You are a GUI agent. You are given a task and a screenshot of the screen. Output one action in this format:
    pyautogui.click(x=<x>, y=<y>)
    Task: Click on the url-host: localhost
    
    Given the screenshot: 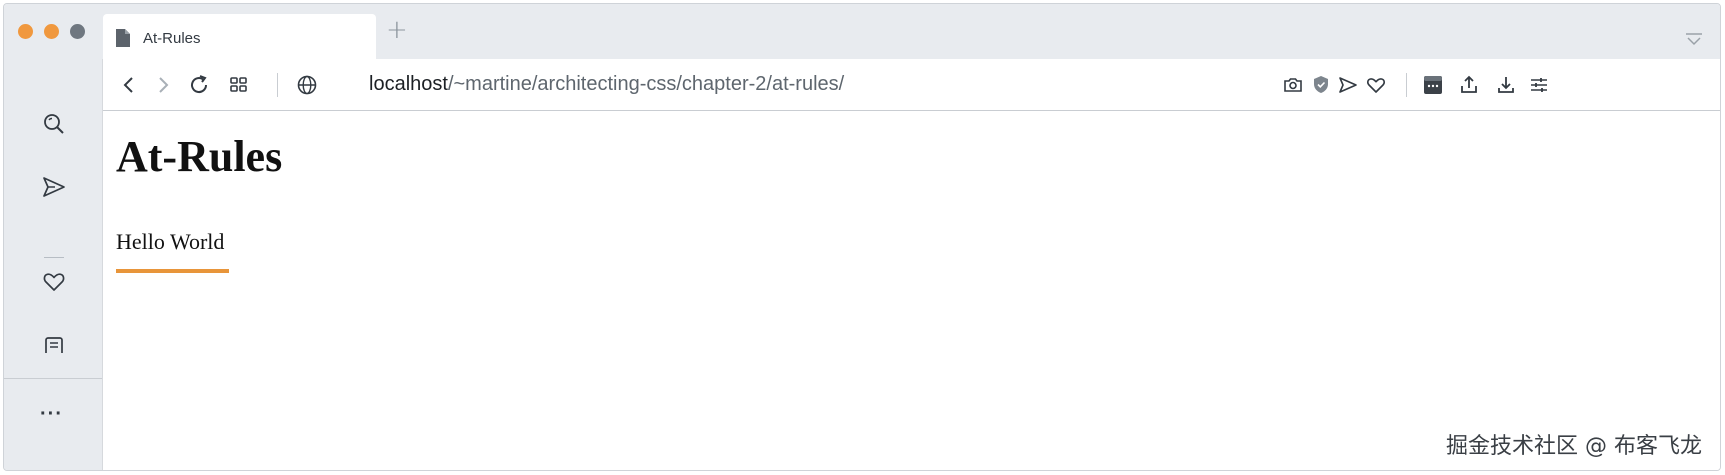 What is the action you would take?
    pyautogui.click(x=408, y=84)
    